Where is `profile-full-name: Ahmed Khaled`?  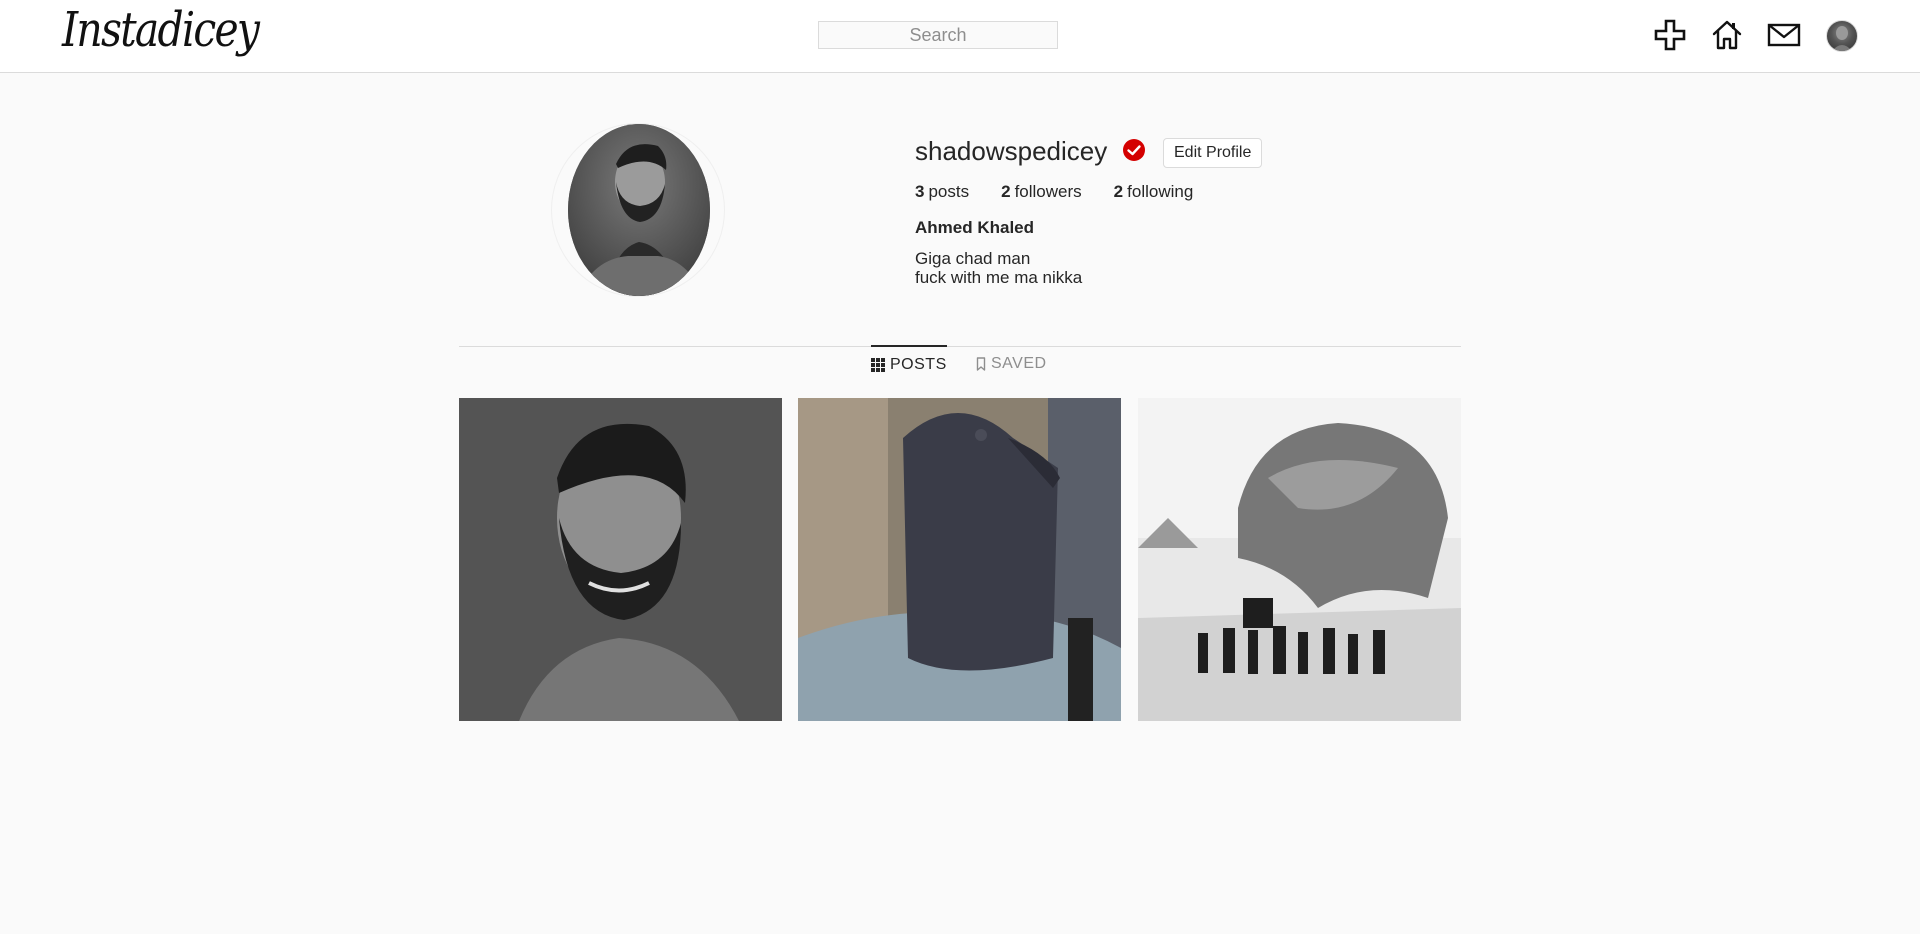 profile-full-name: Ahmed Khaled is located at coordinates (975, 227).